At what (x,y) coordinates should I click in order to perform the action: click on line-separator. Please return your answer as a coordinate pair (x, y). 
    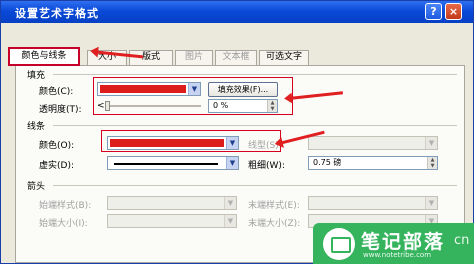
    Looking at the image, I should click on (255, 125).